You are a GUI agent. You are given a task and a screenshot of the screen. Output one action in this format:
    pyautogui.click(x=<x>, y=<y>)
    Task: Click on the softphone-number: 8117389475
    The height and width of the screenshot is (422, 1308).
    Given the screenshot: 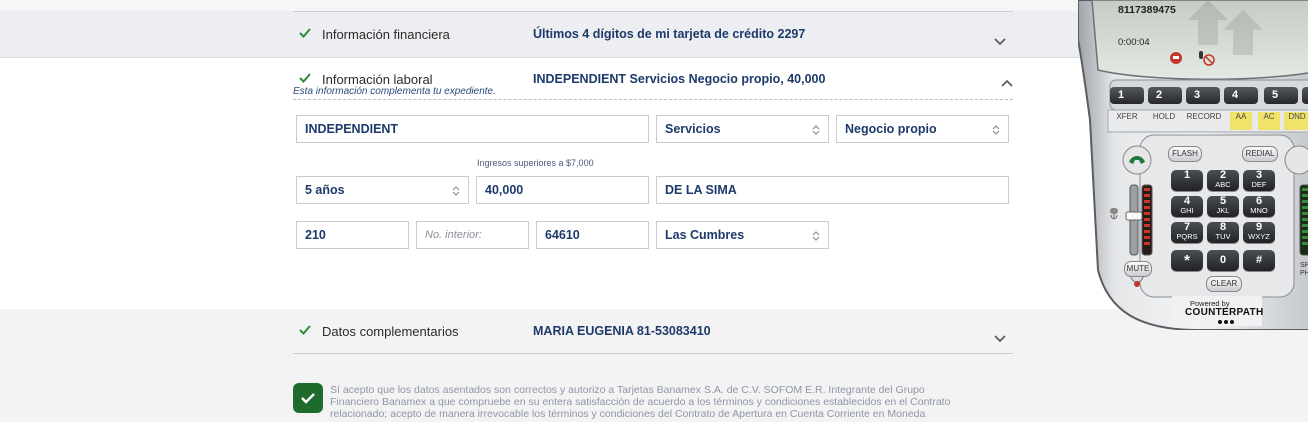 What is the action you would take?
    pyautogui.click(x=1147, y=10)
    